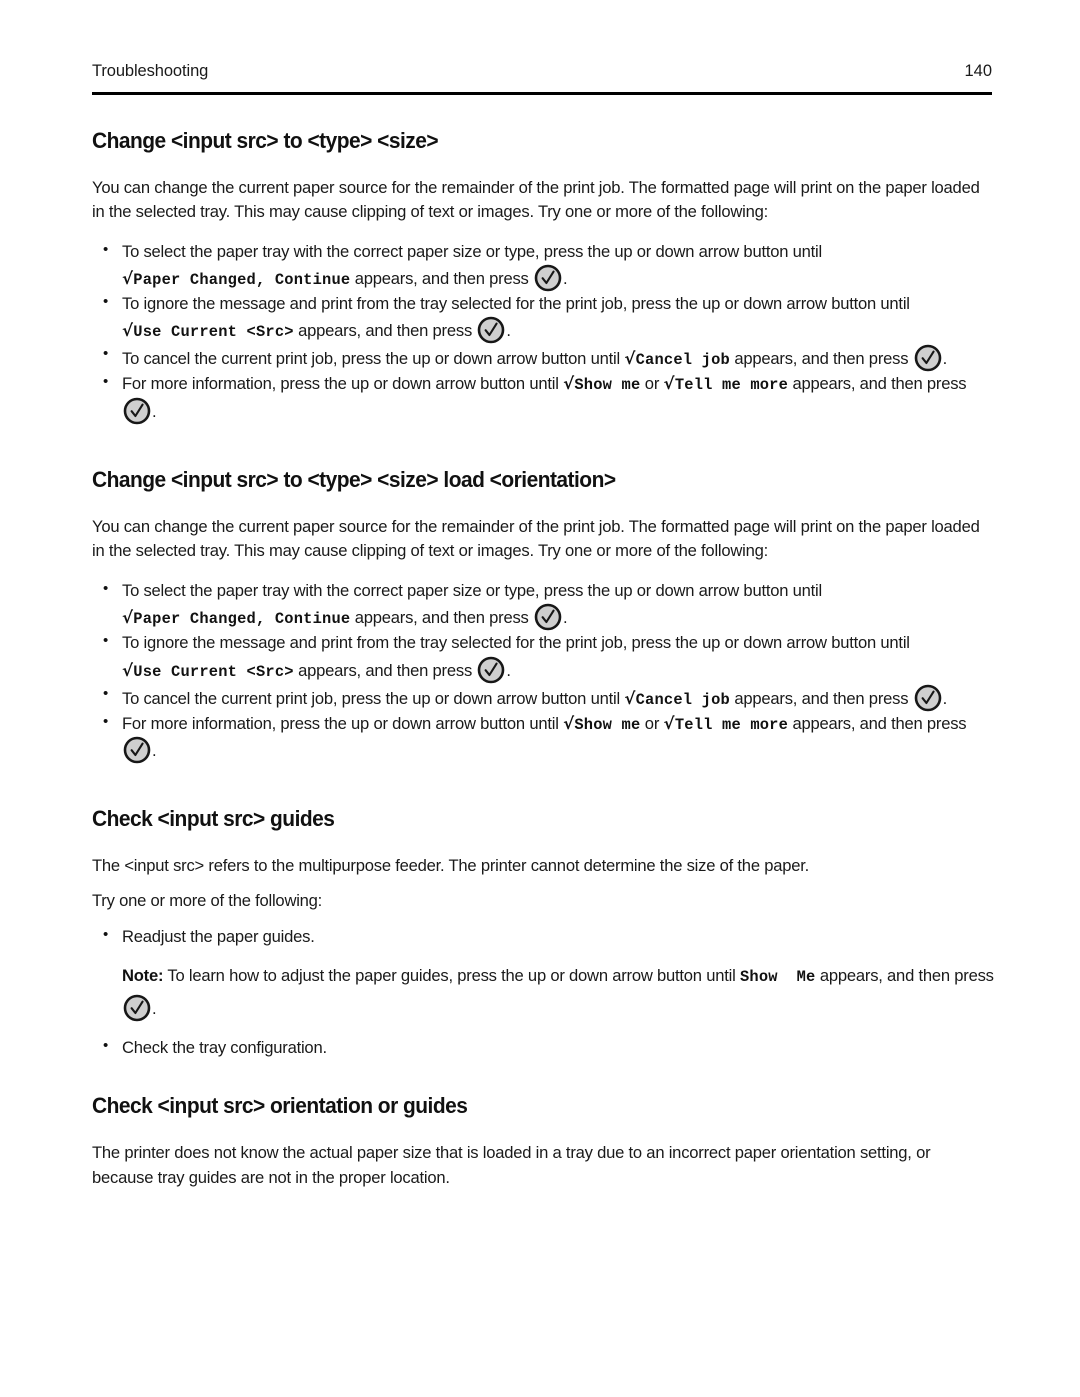  I want to click on note-label: Note:, so click(143, 976).